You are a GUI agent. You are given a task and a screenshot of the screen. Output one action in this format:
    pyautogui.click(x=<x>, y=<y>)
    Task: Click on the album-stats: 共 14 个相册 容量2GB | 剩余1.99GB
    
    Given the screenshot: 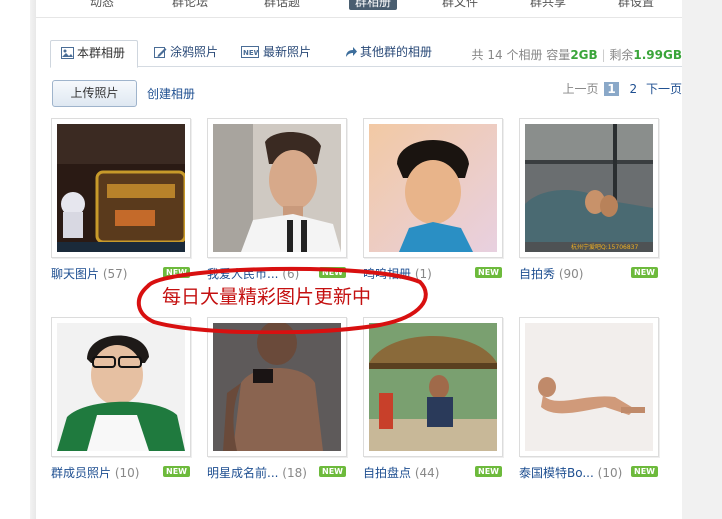 What is the action you would take?
    pyautogui.click(x=577, y=55)
    